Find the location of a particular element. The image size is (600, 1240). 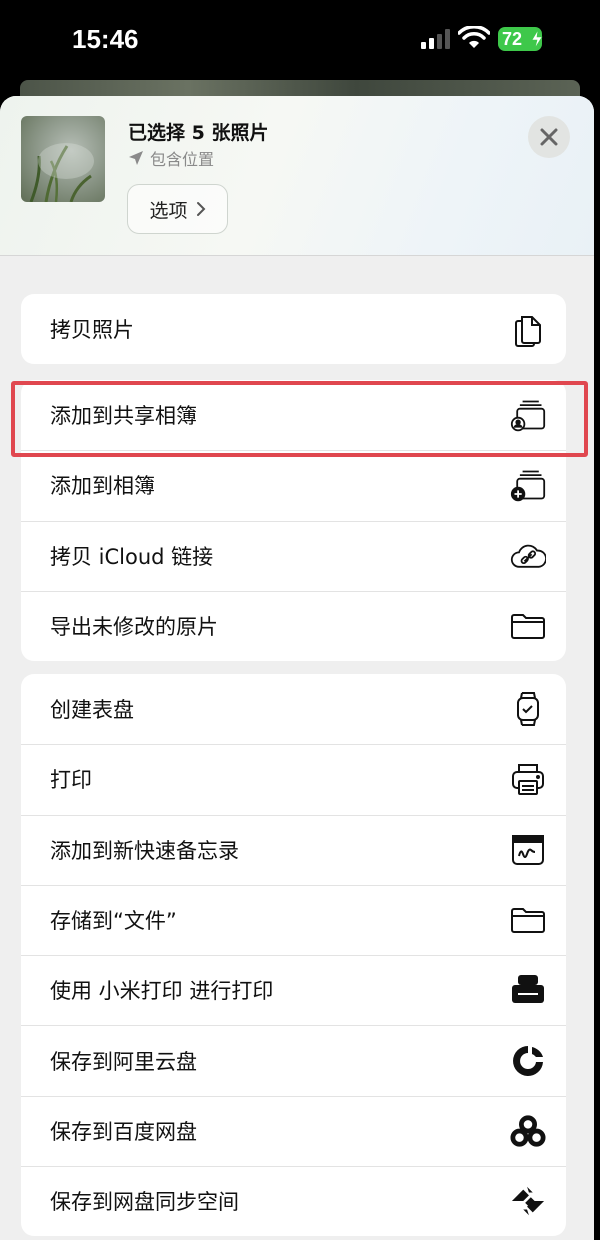

action-add-to-quick-note: 添加到新快速备忘录 is located at coordinates (293, 849).